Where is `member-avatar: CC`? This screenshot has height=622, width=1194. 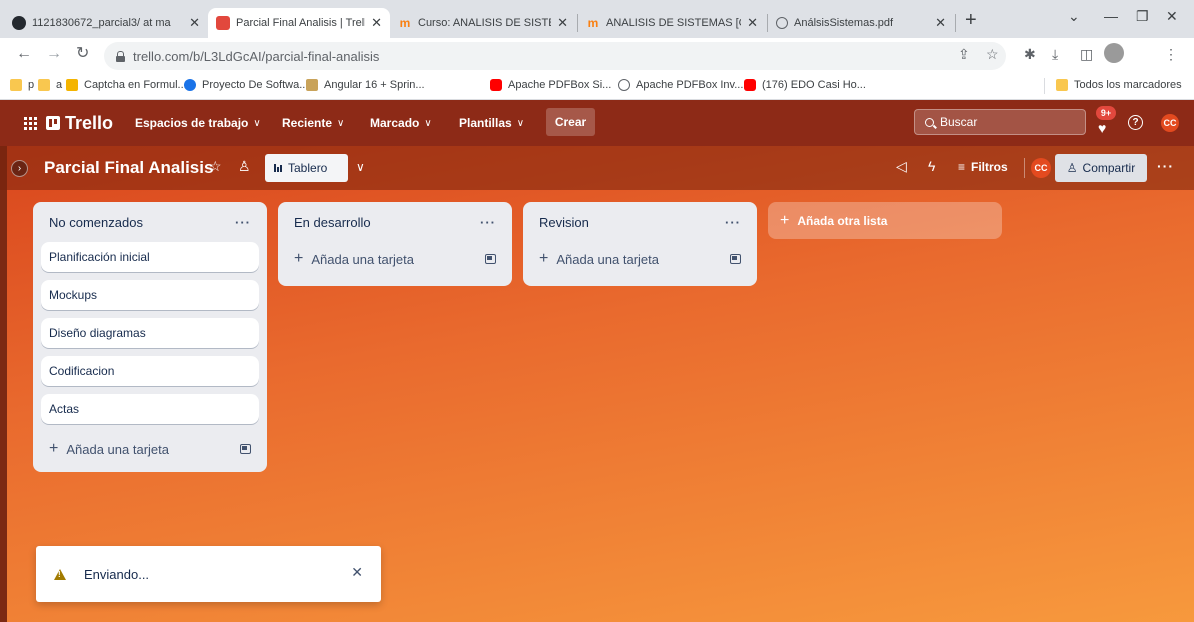
member-avatar: CC is located at coordinates (1041, 168).